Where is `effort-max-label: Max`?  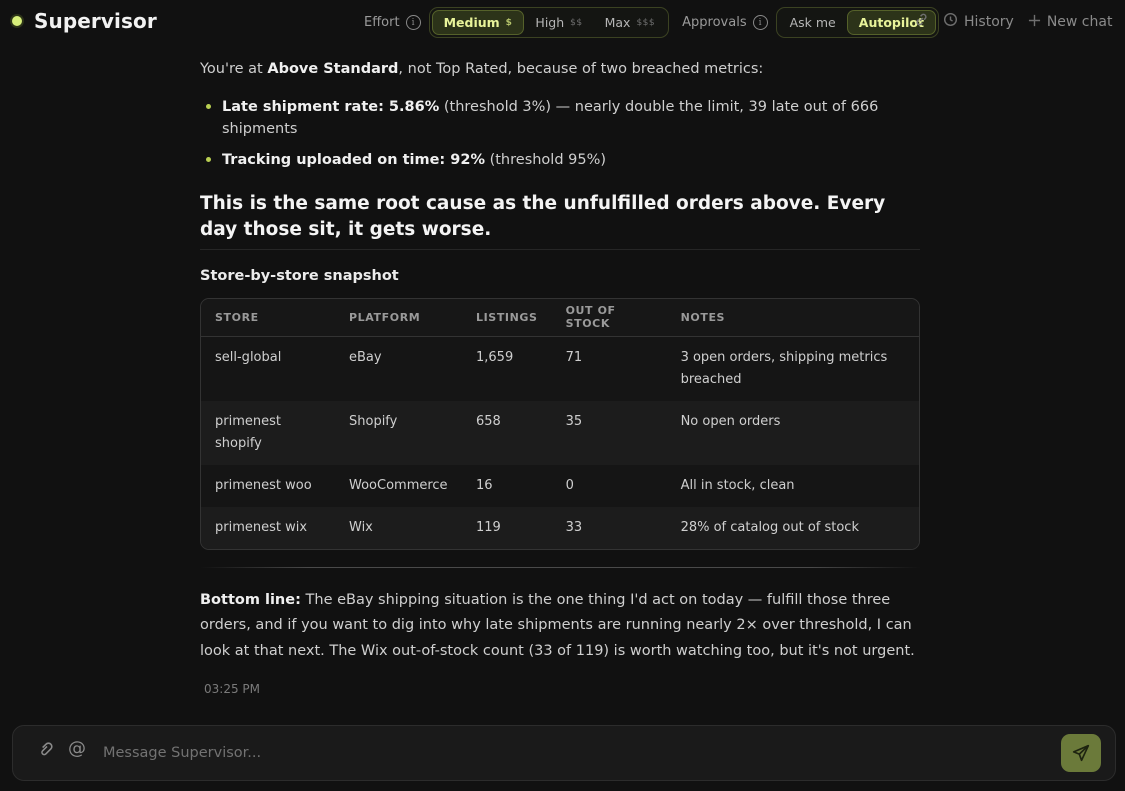 effort-max-label: Max is located at coordinates (617, 22).